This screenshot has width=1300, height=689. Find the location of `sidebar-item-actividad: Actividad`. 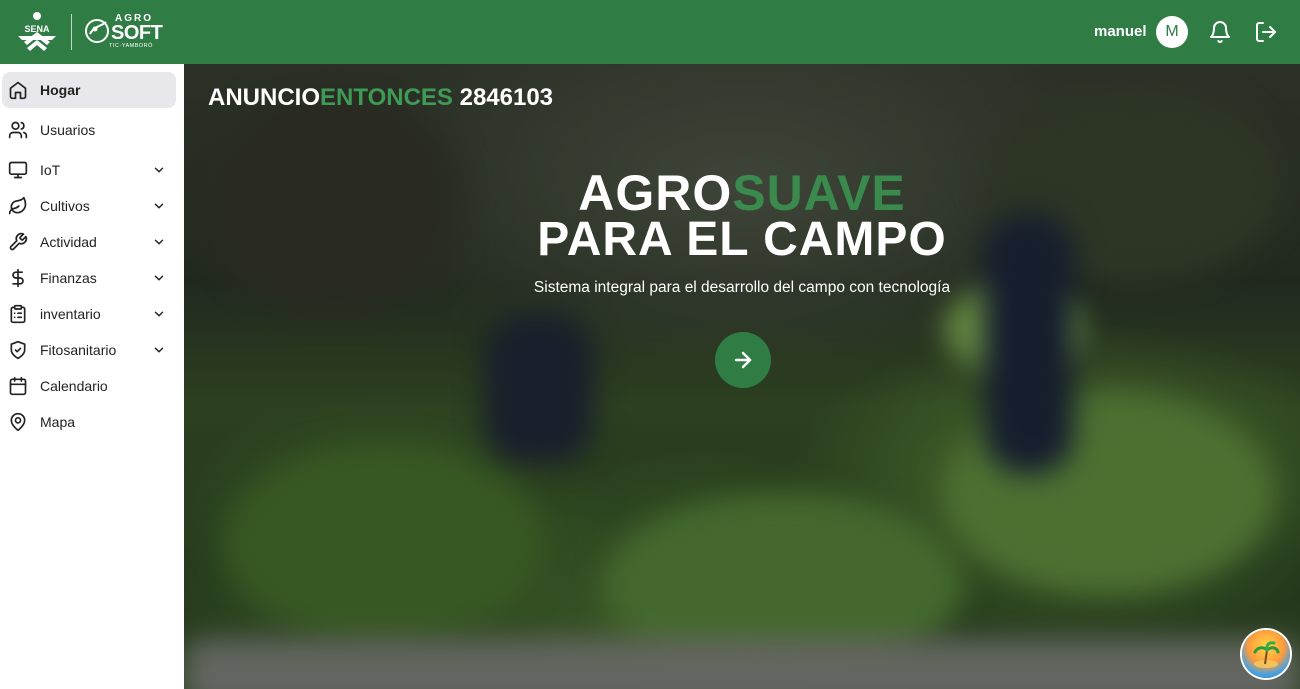

sidebar-item-actividad: Actividad is located at coordinates (88, 242).